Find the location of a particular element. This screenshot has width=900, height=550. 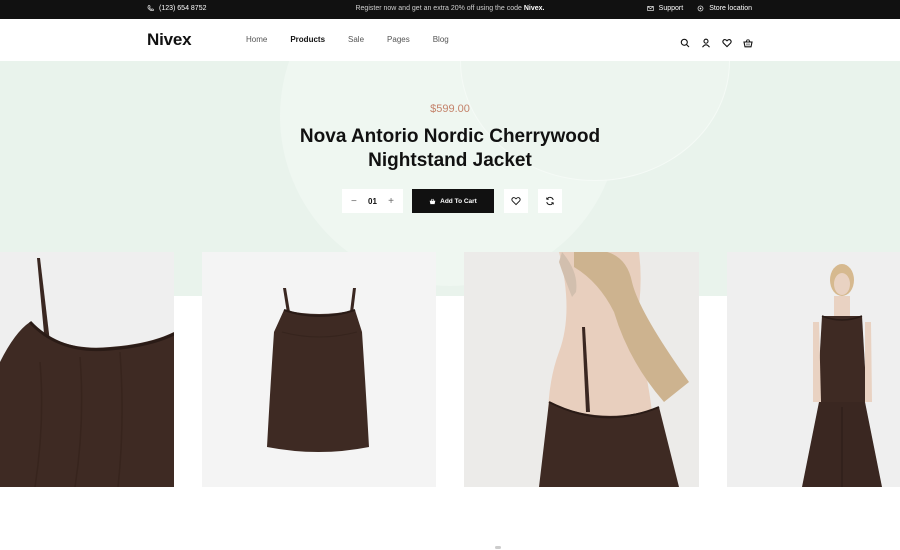

nav-pages: Pages is located at coordinates (398, 39).